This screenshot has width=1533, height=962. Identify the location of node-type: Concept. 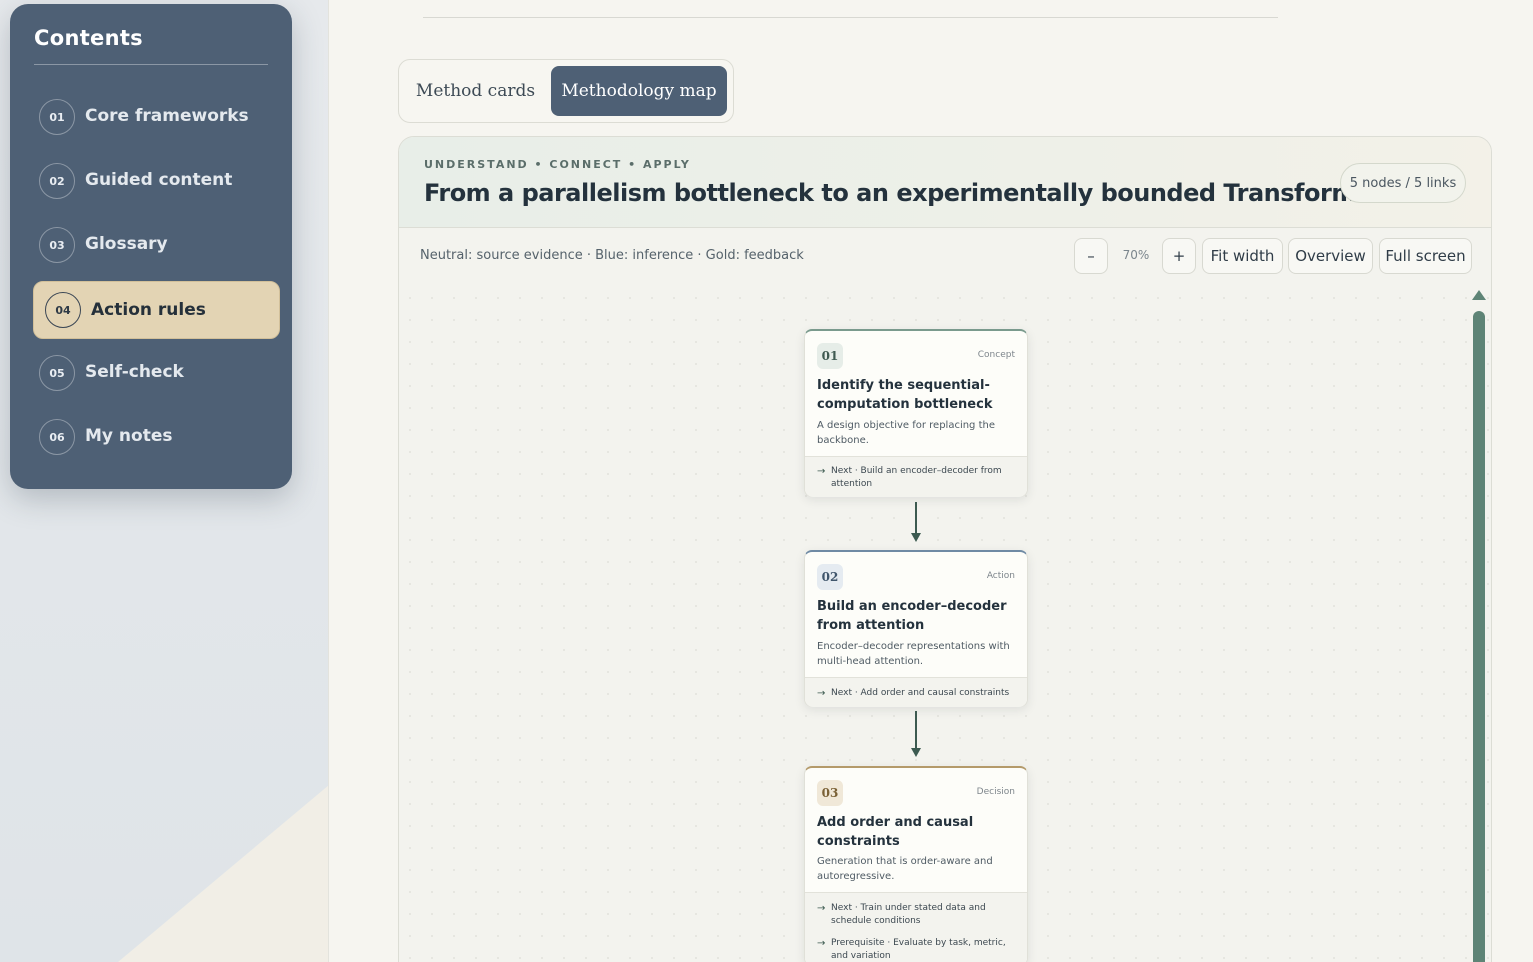
(996, 355).